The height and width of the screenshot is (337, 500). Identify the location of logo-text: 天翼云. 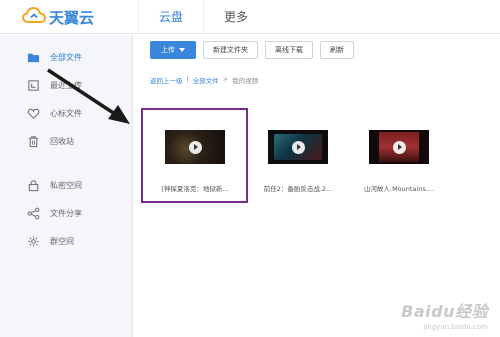
(72, 17).